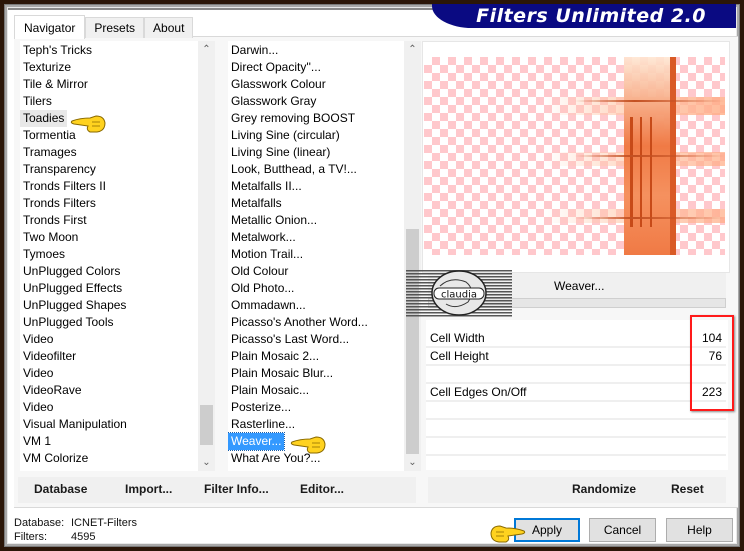  I want to click on list-item: Texturize, so click(47, 67).